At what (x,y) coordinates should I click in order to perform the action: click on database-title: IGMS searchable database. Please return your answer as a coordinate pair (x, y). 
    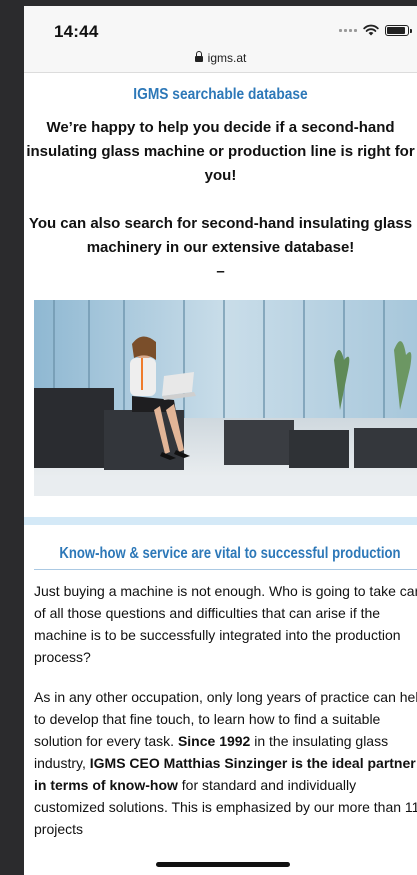
    Looking at the image, I should click on (220, 94).